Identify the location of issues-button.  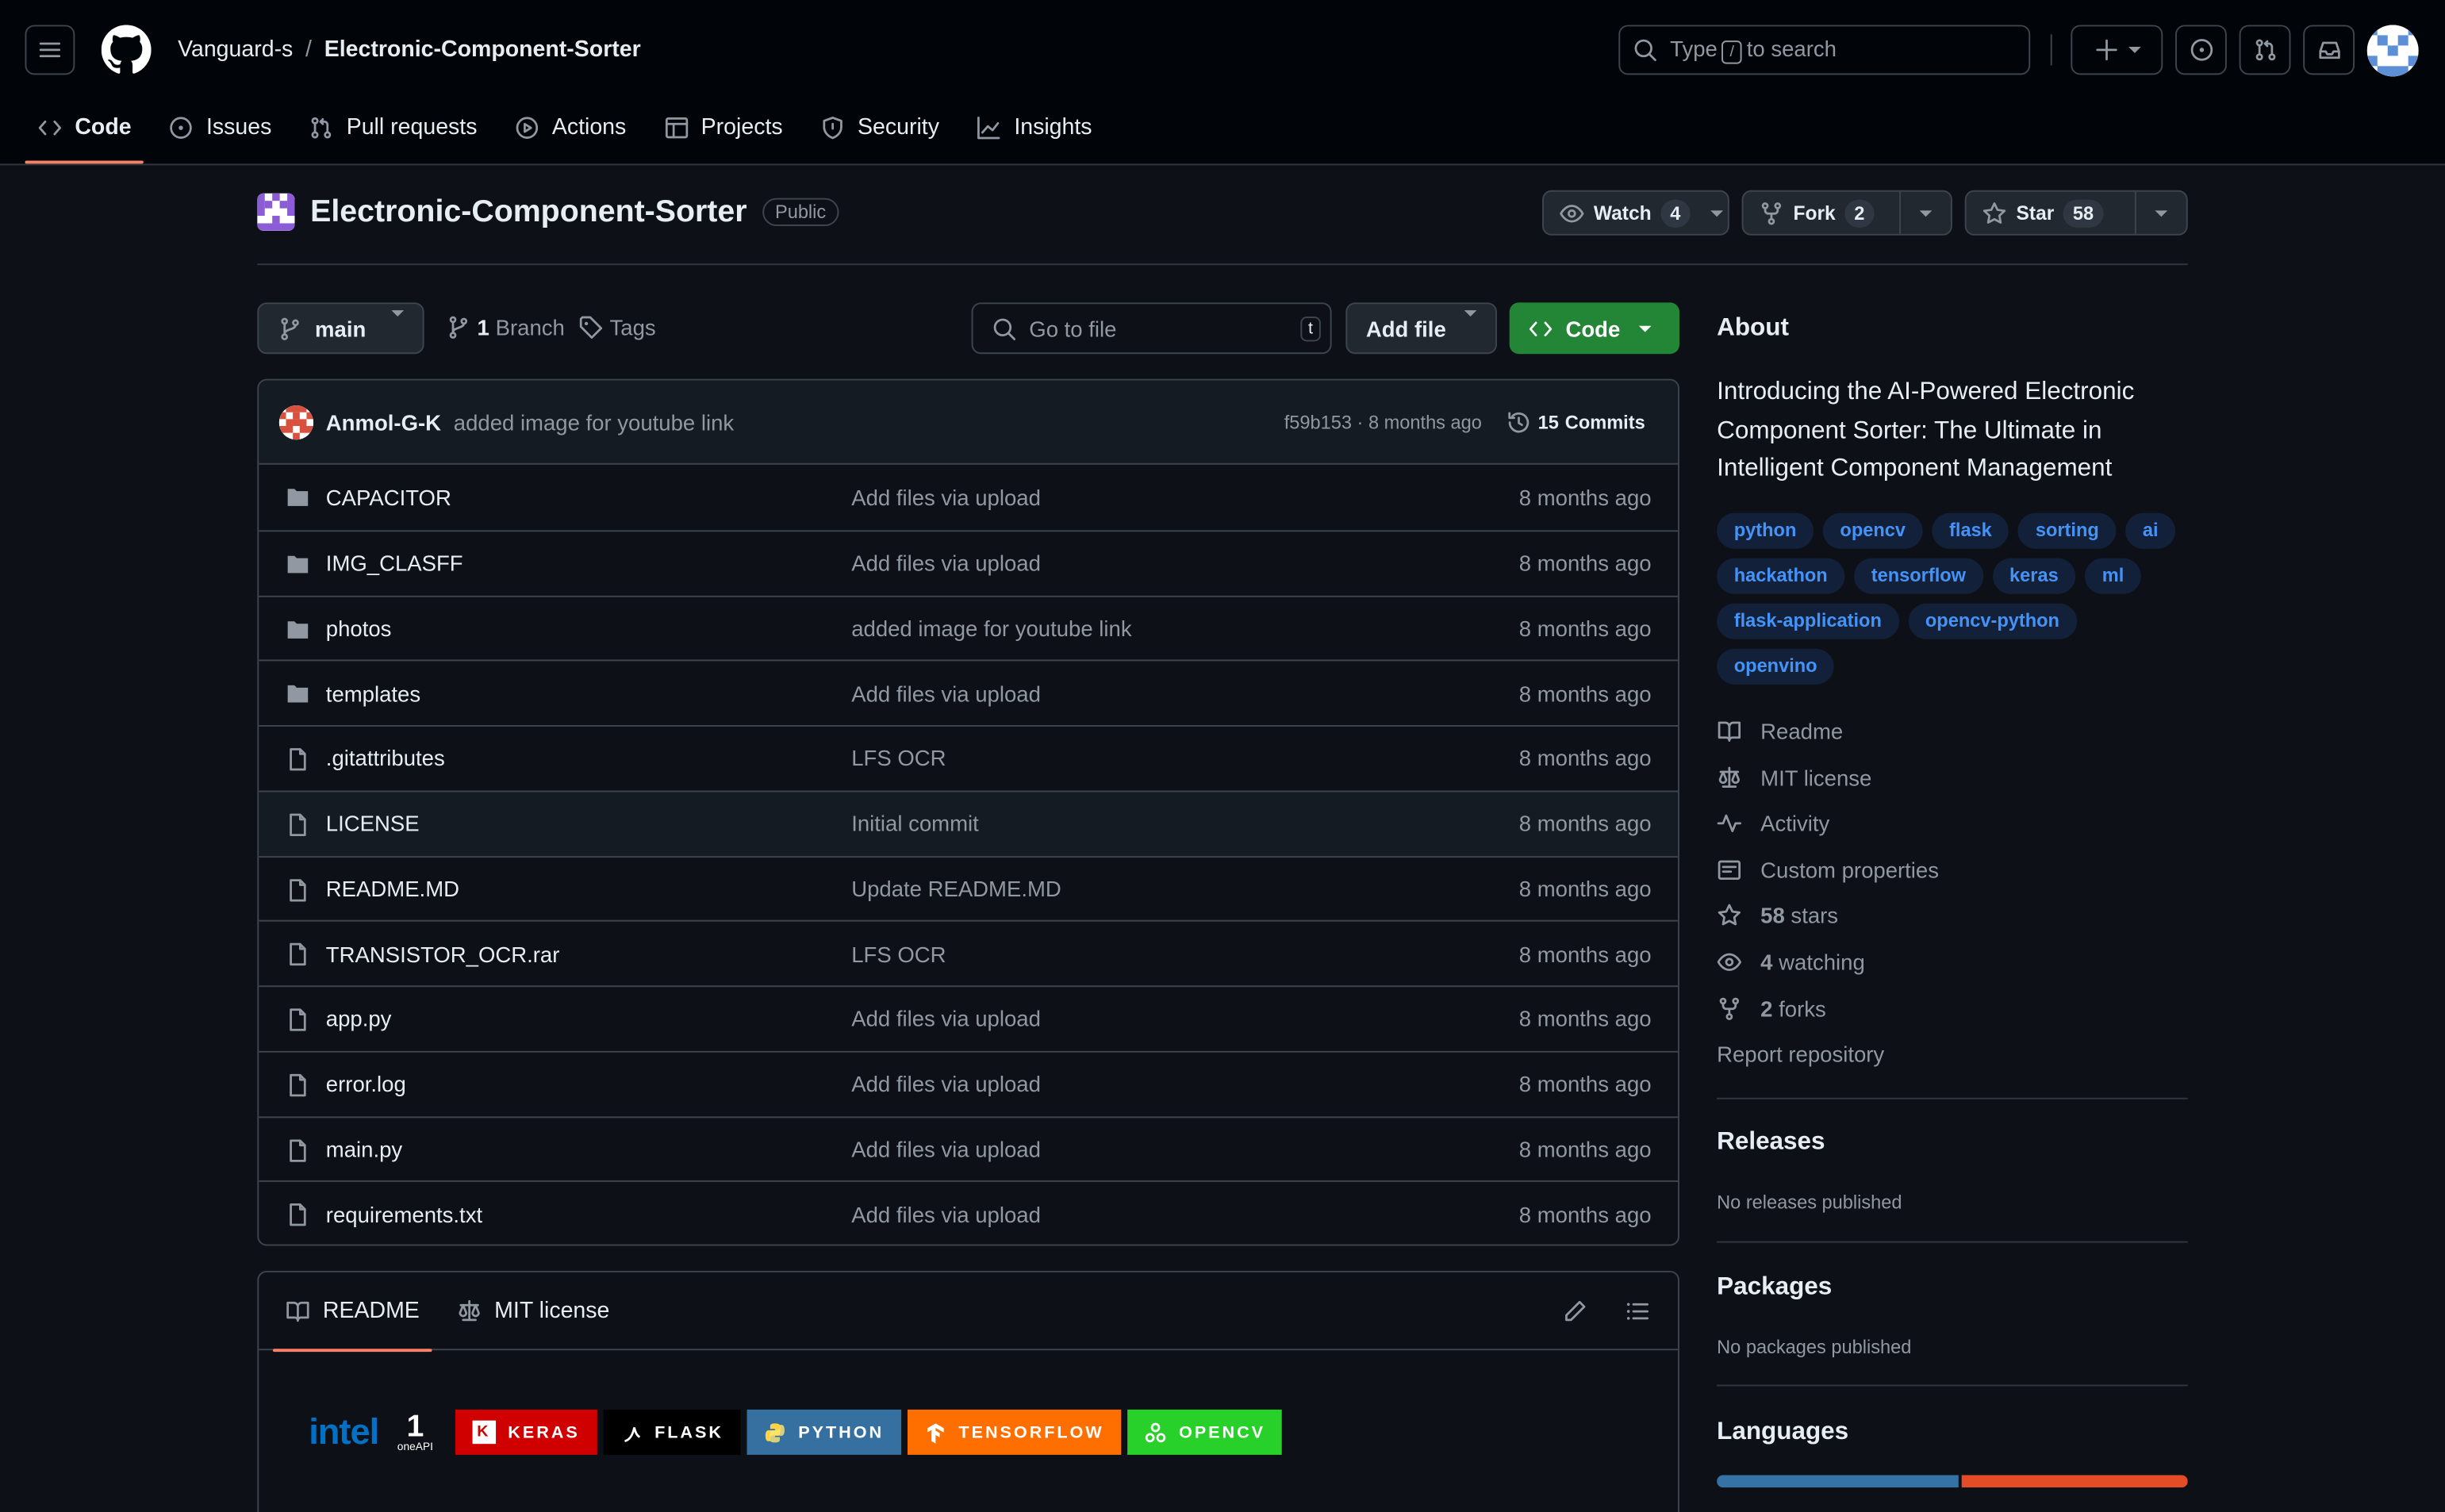
(2201, 50).